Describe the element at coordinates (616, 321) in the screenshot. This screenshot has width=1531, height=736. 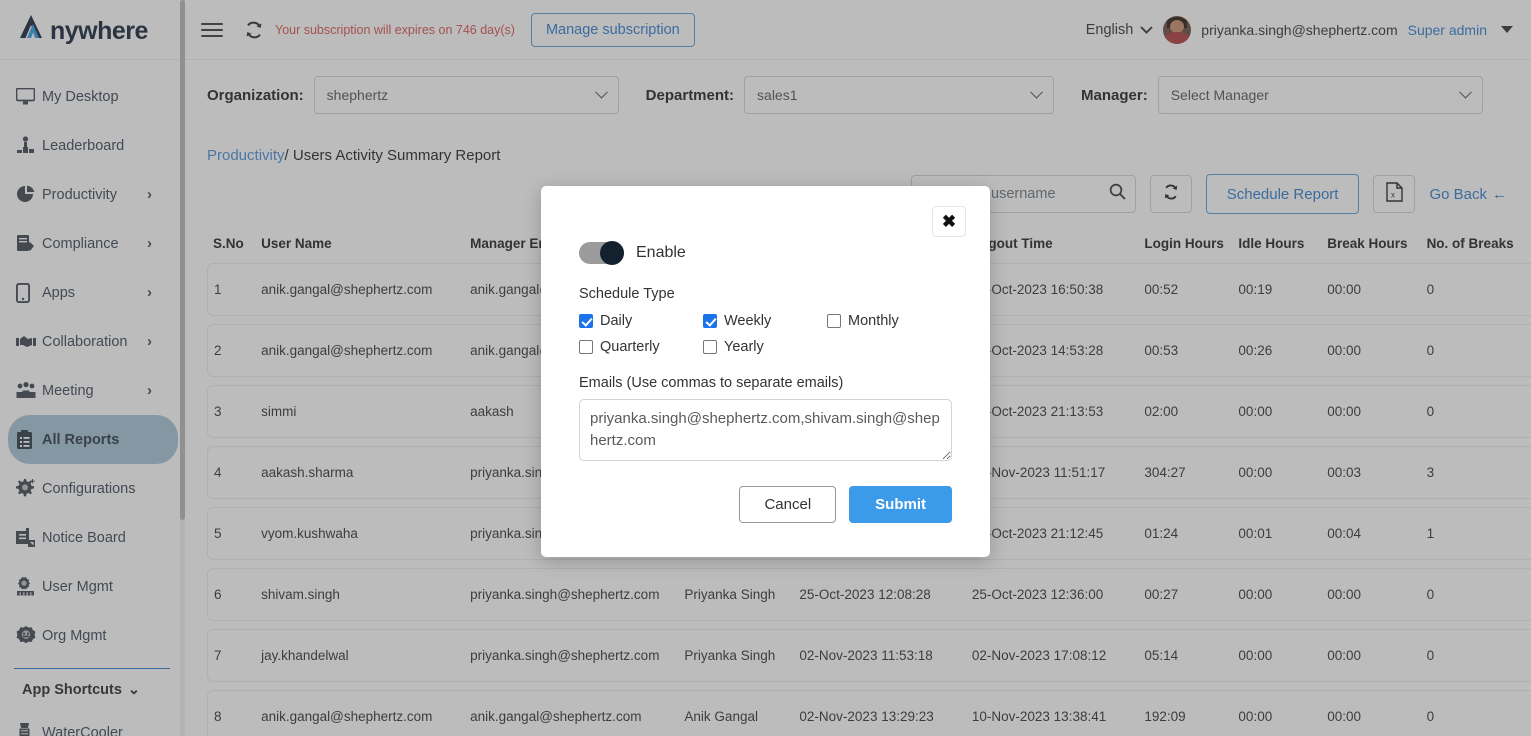
I see `checkbox-label: Daily` at that location.